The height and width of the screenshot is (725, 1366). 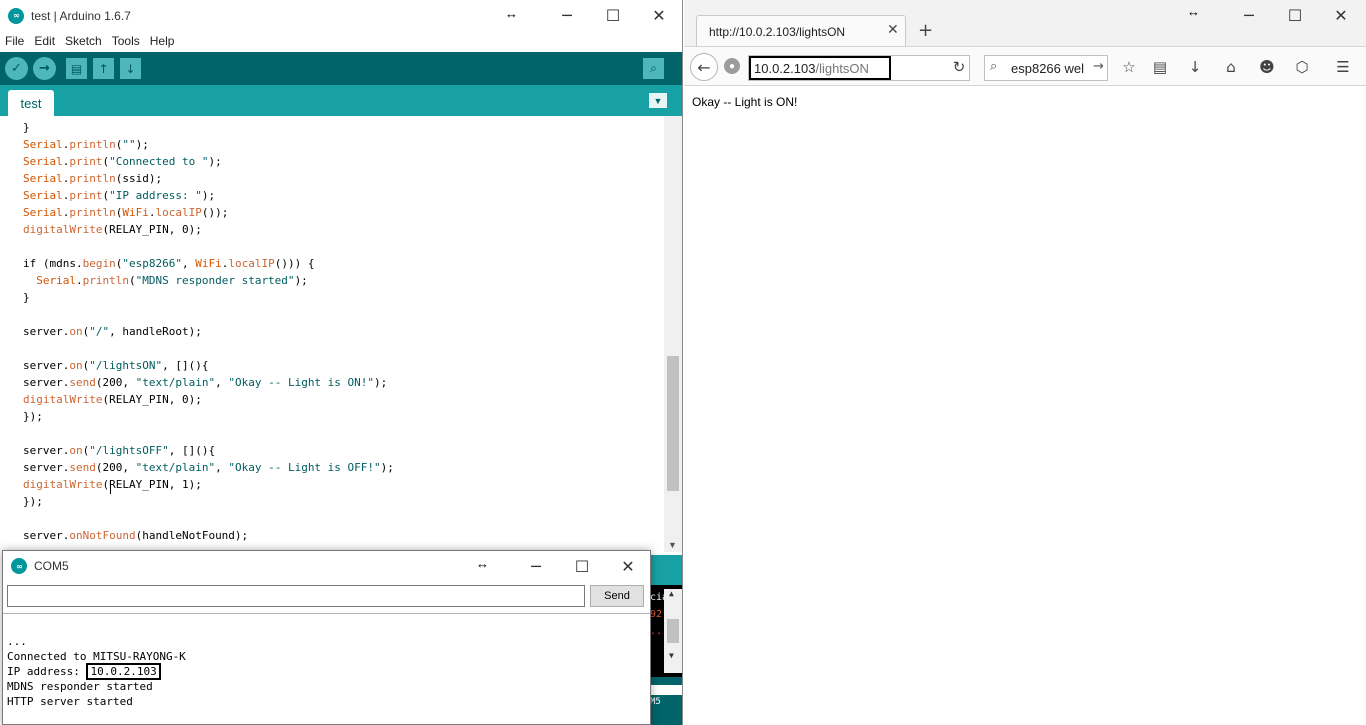 What do you see at coordinates (80, 686) in the screenshot?
I see `serial-output-line: MDNS responder started` at bounding box center [80, 686].